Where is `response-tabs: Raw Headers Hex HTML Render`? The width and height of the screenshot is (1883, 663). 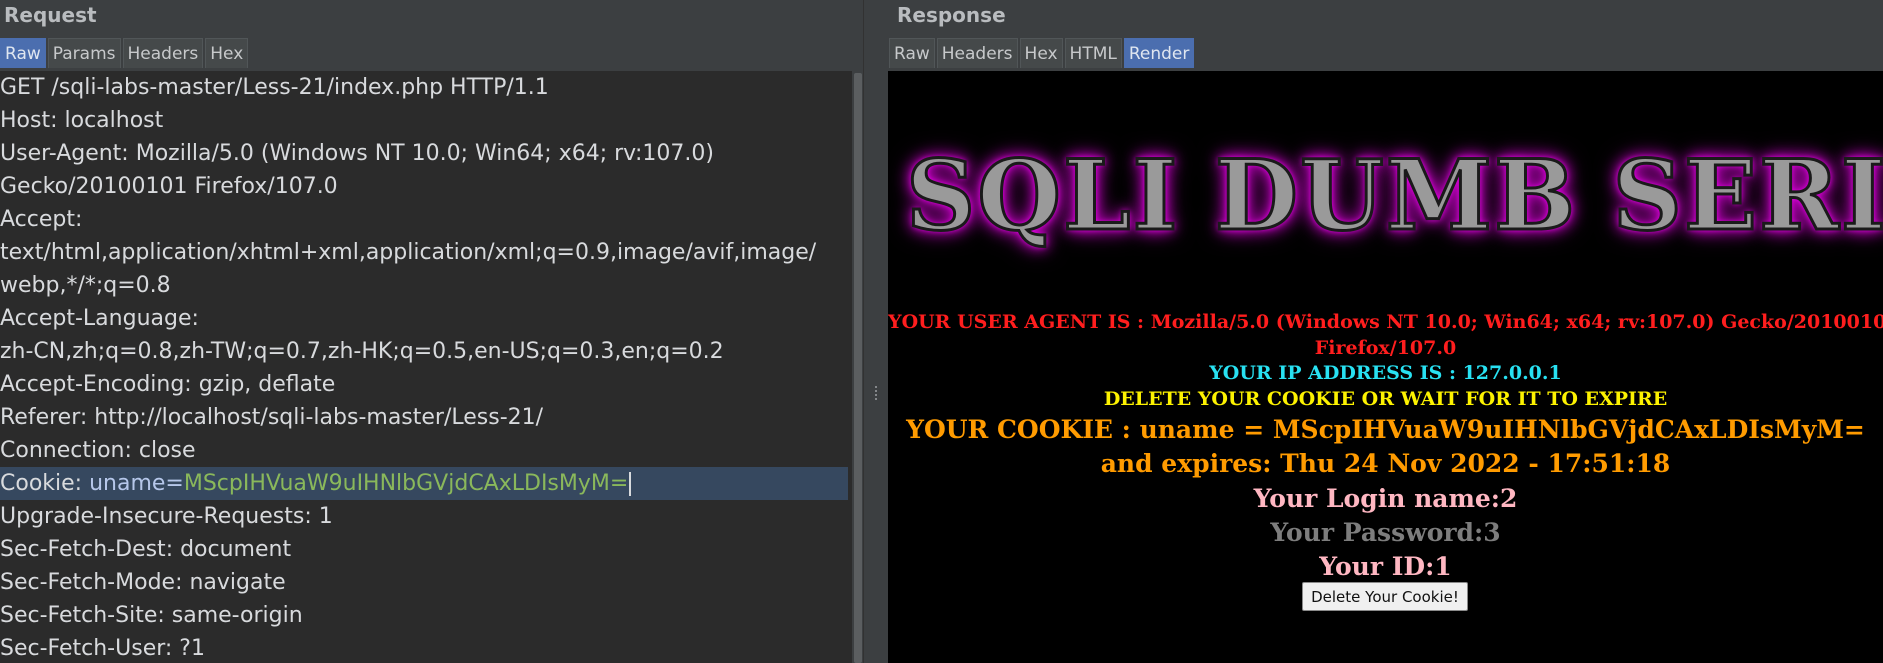
response-tabs: Raw Headers Hex HTML Render is located at coordinates (1042, 53).